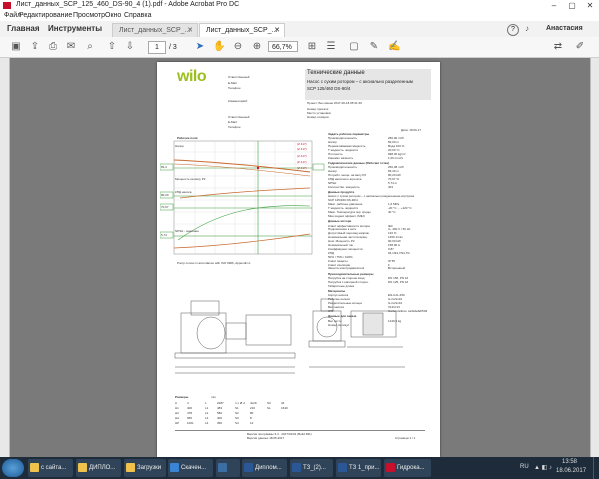 This screenshot has width=599, height=479. What do you see at coordinates (253, 408) in the screenshot?
I see `dims-cell: 210` at bounding box center [253, 408].